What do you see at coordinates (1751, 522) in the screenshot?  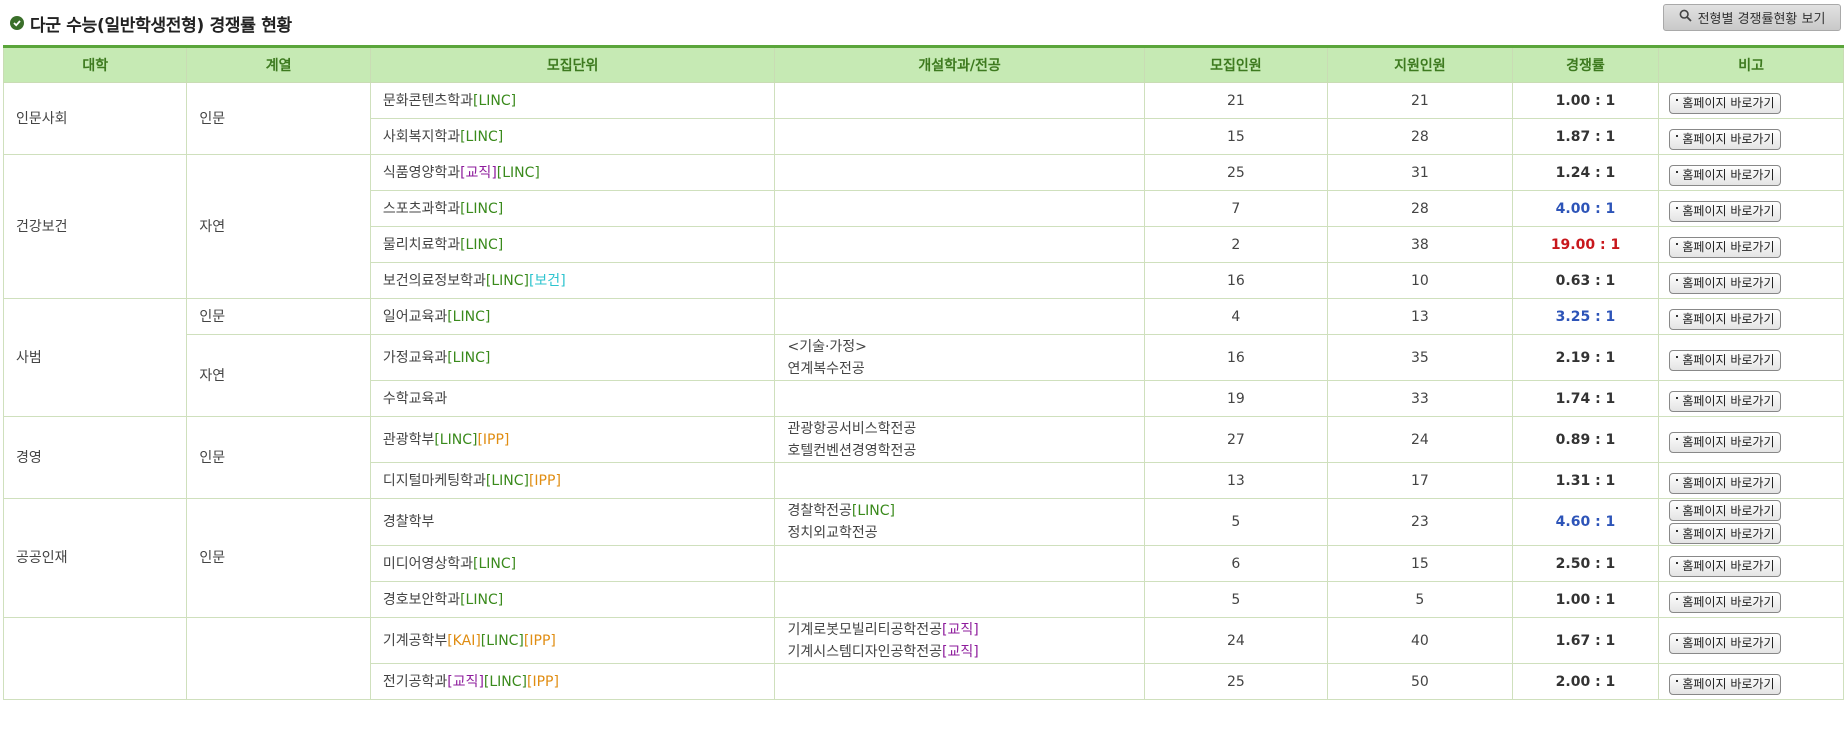 I see `note-cell: 홈페이지 바로가기 홈페이지 바로가기` at bounding box center [1751, 522].